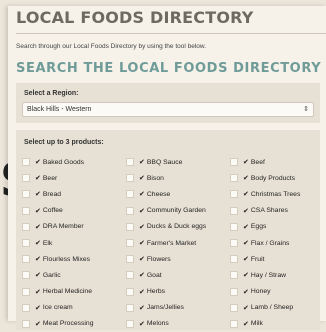 The image size is (326, 332). Describe the element at coordinates (74, 211) in the screenshot. I see `product-option: ✔ Coffee` at that location.